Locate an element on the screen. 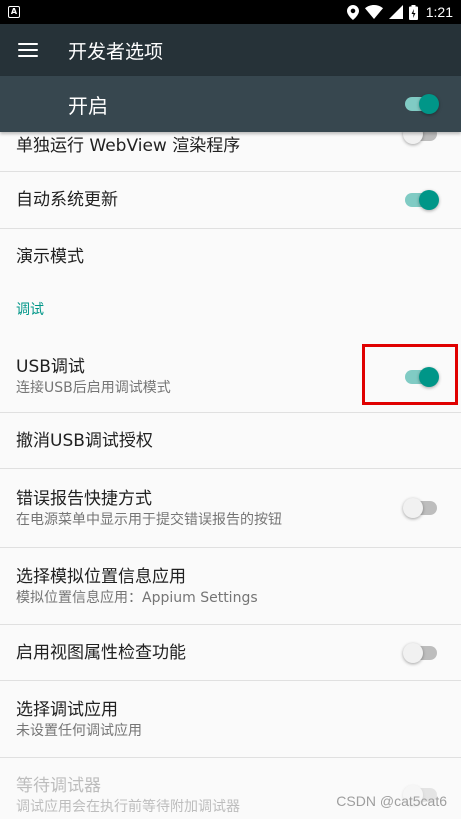  battery-icon is located at coordinates (413, 12).